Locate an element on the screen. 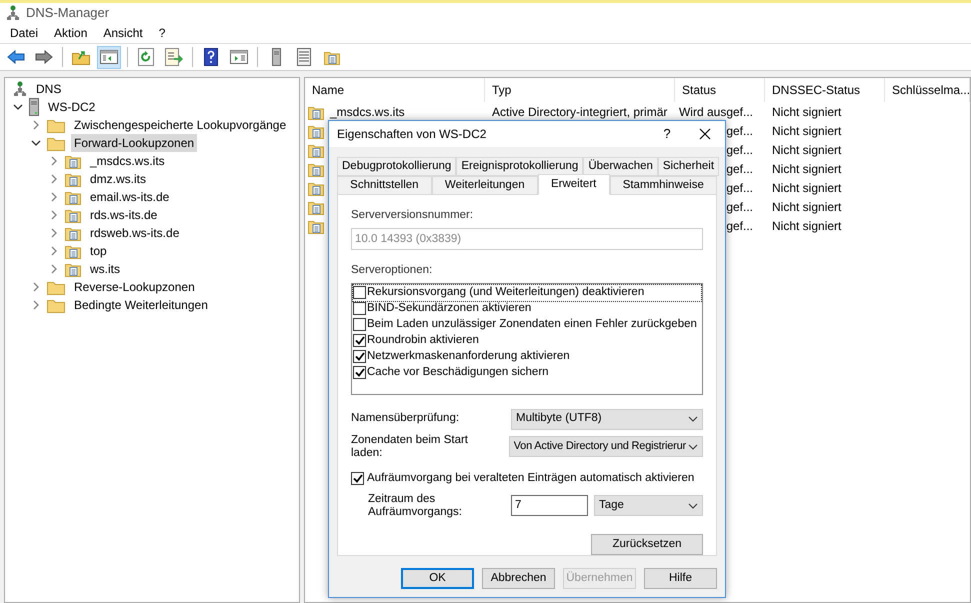  period-field: 7 is located at coordinates (549, 505).